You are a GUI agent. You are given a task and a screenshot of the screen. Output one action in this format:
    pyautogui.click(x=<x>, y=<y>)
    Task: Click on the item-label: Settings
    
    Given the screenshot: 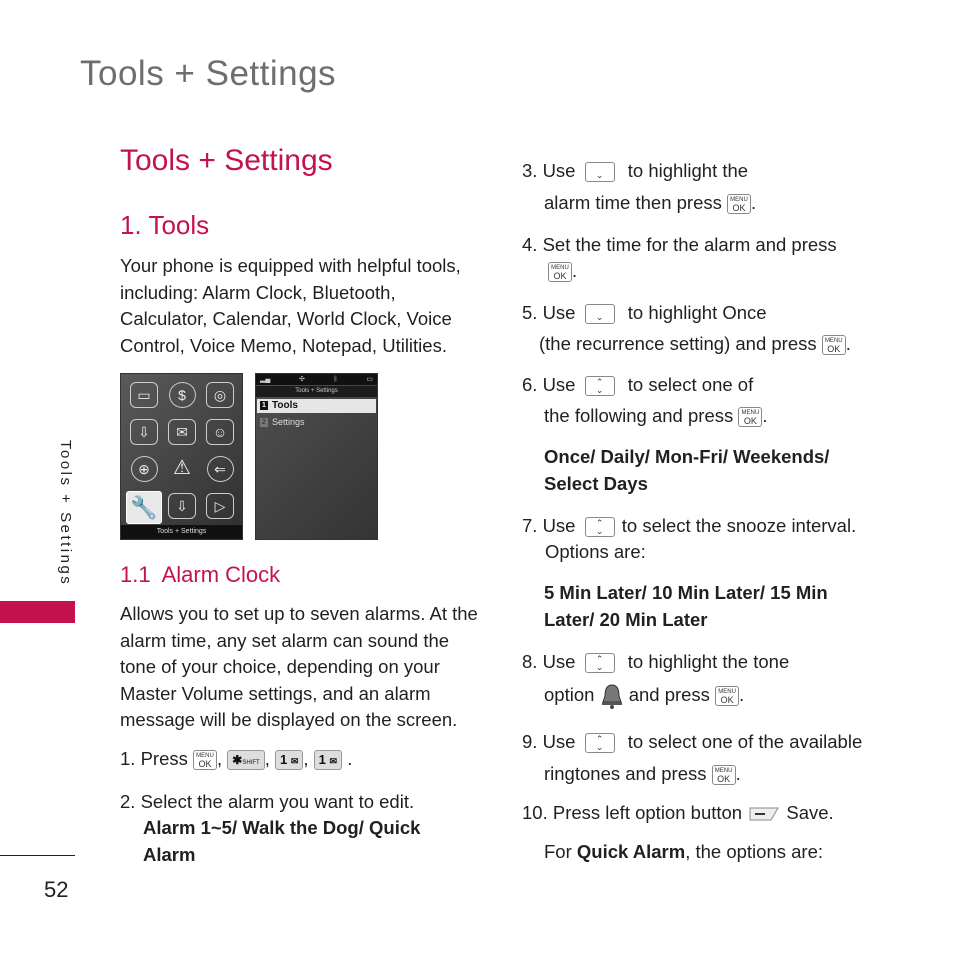 What is the action you would take?
    pyautogui.click(x=288, y=422)
    